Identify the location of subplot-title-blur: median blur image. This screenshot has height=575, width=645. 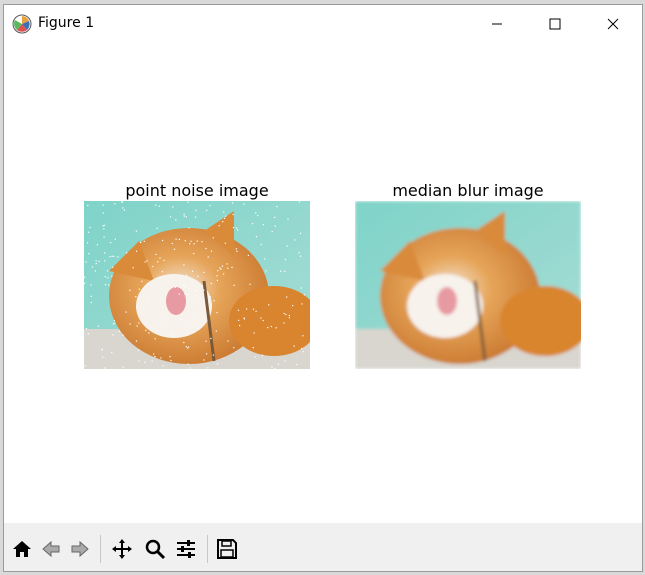
(468, 190).